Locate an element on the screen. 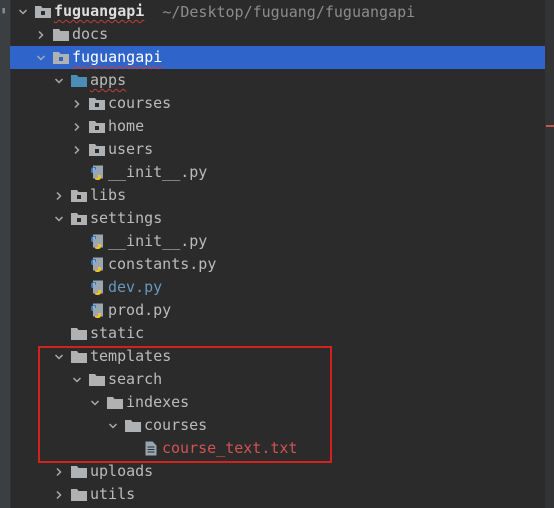  tree-item: course_text.txt is located at coordinates (277, 448).